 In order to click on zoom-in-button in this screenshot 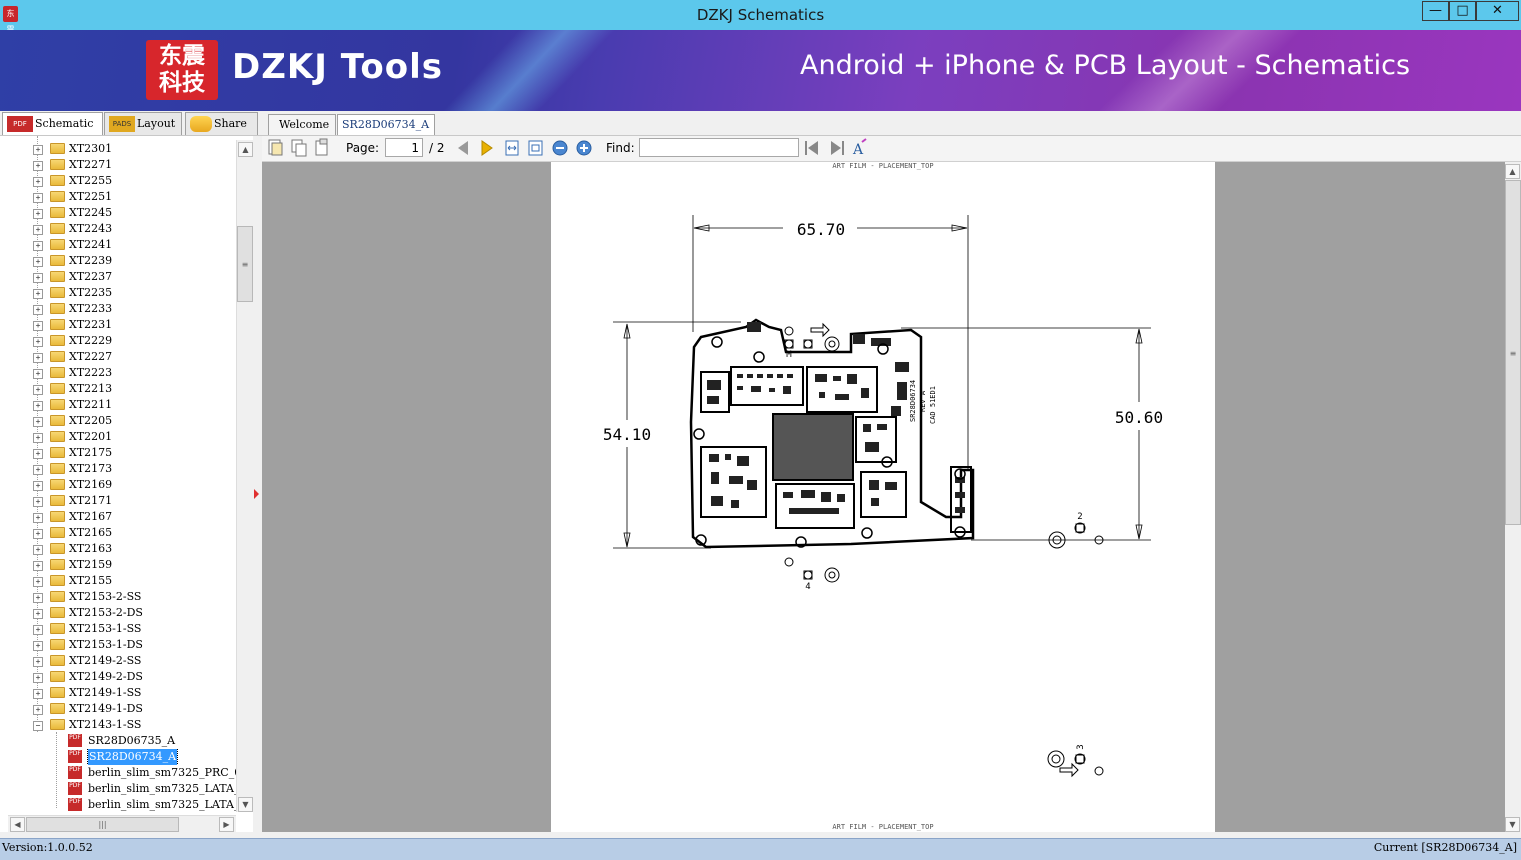, I will do `click(584, 148)`.